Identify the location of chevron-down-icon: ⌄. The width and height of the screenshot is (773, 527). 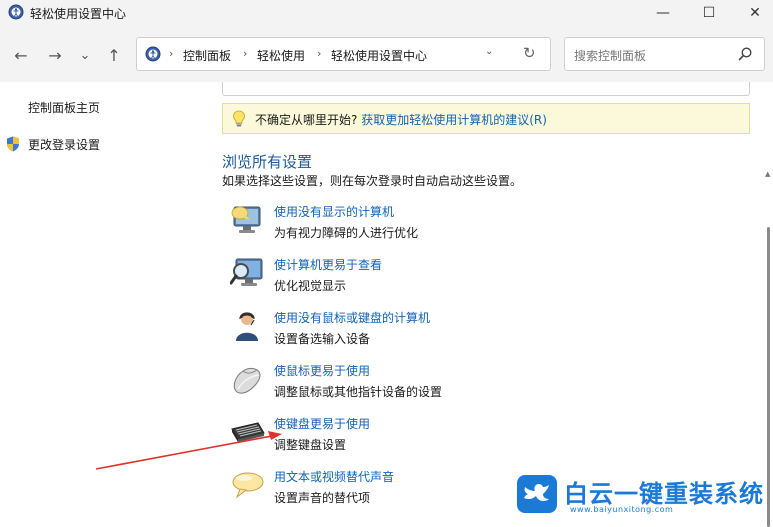
(489, 51).